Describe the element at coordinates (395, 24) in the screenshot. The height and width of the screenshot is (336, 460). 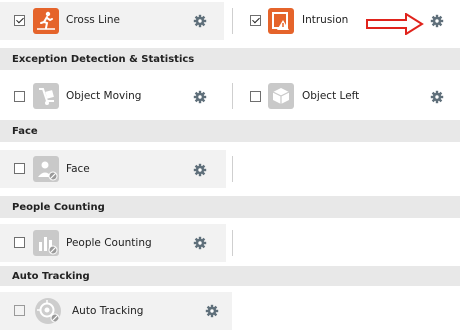
I see `red-arrow-icon` at that location.